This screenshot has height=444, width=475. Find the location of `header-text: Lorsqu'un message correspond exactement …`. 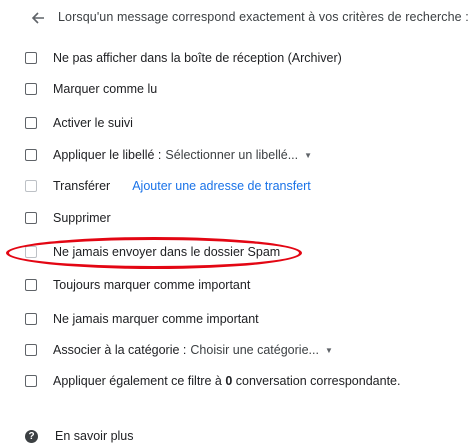

header-text: Lorsqu'un message correspond exactement … is located at coordinates (263, 17).